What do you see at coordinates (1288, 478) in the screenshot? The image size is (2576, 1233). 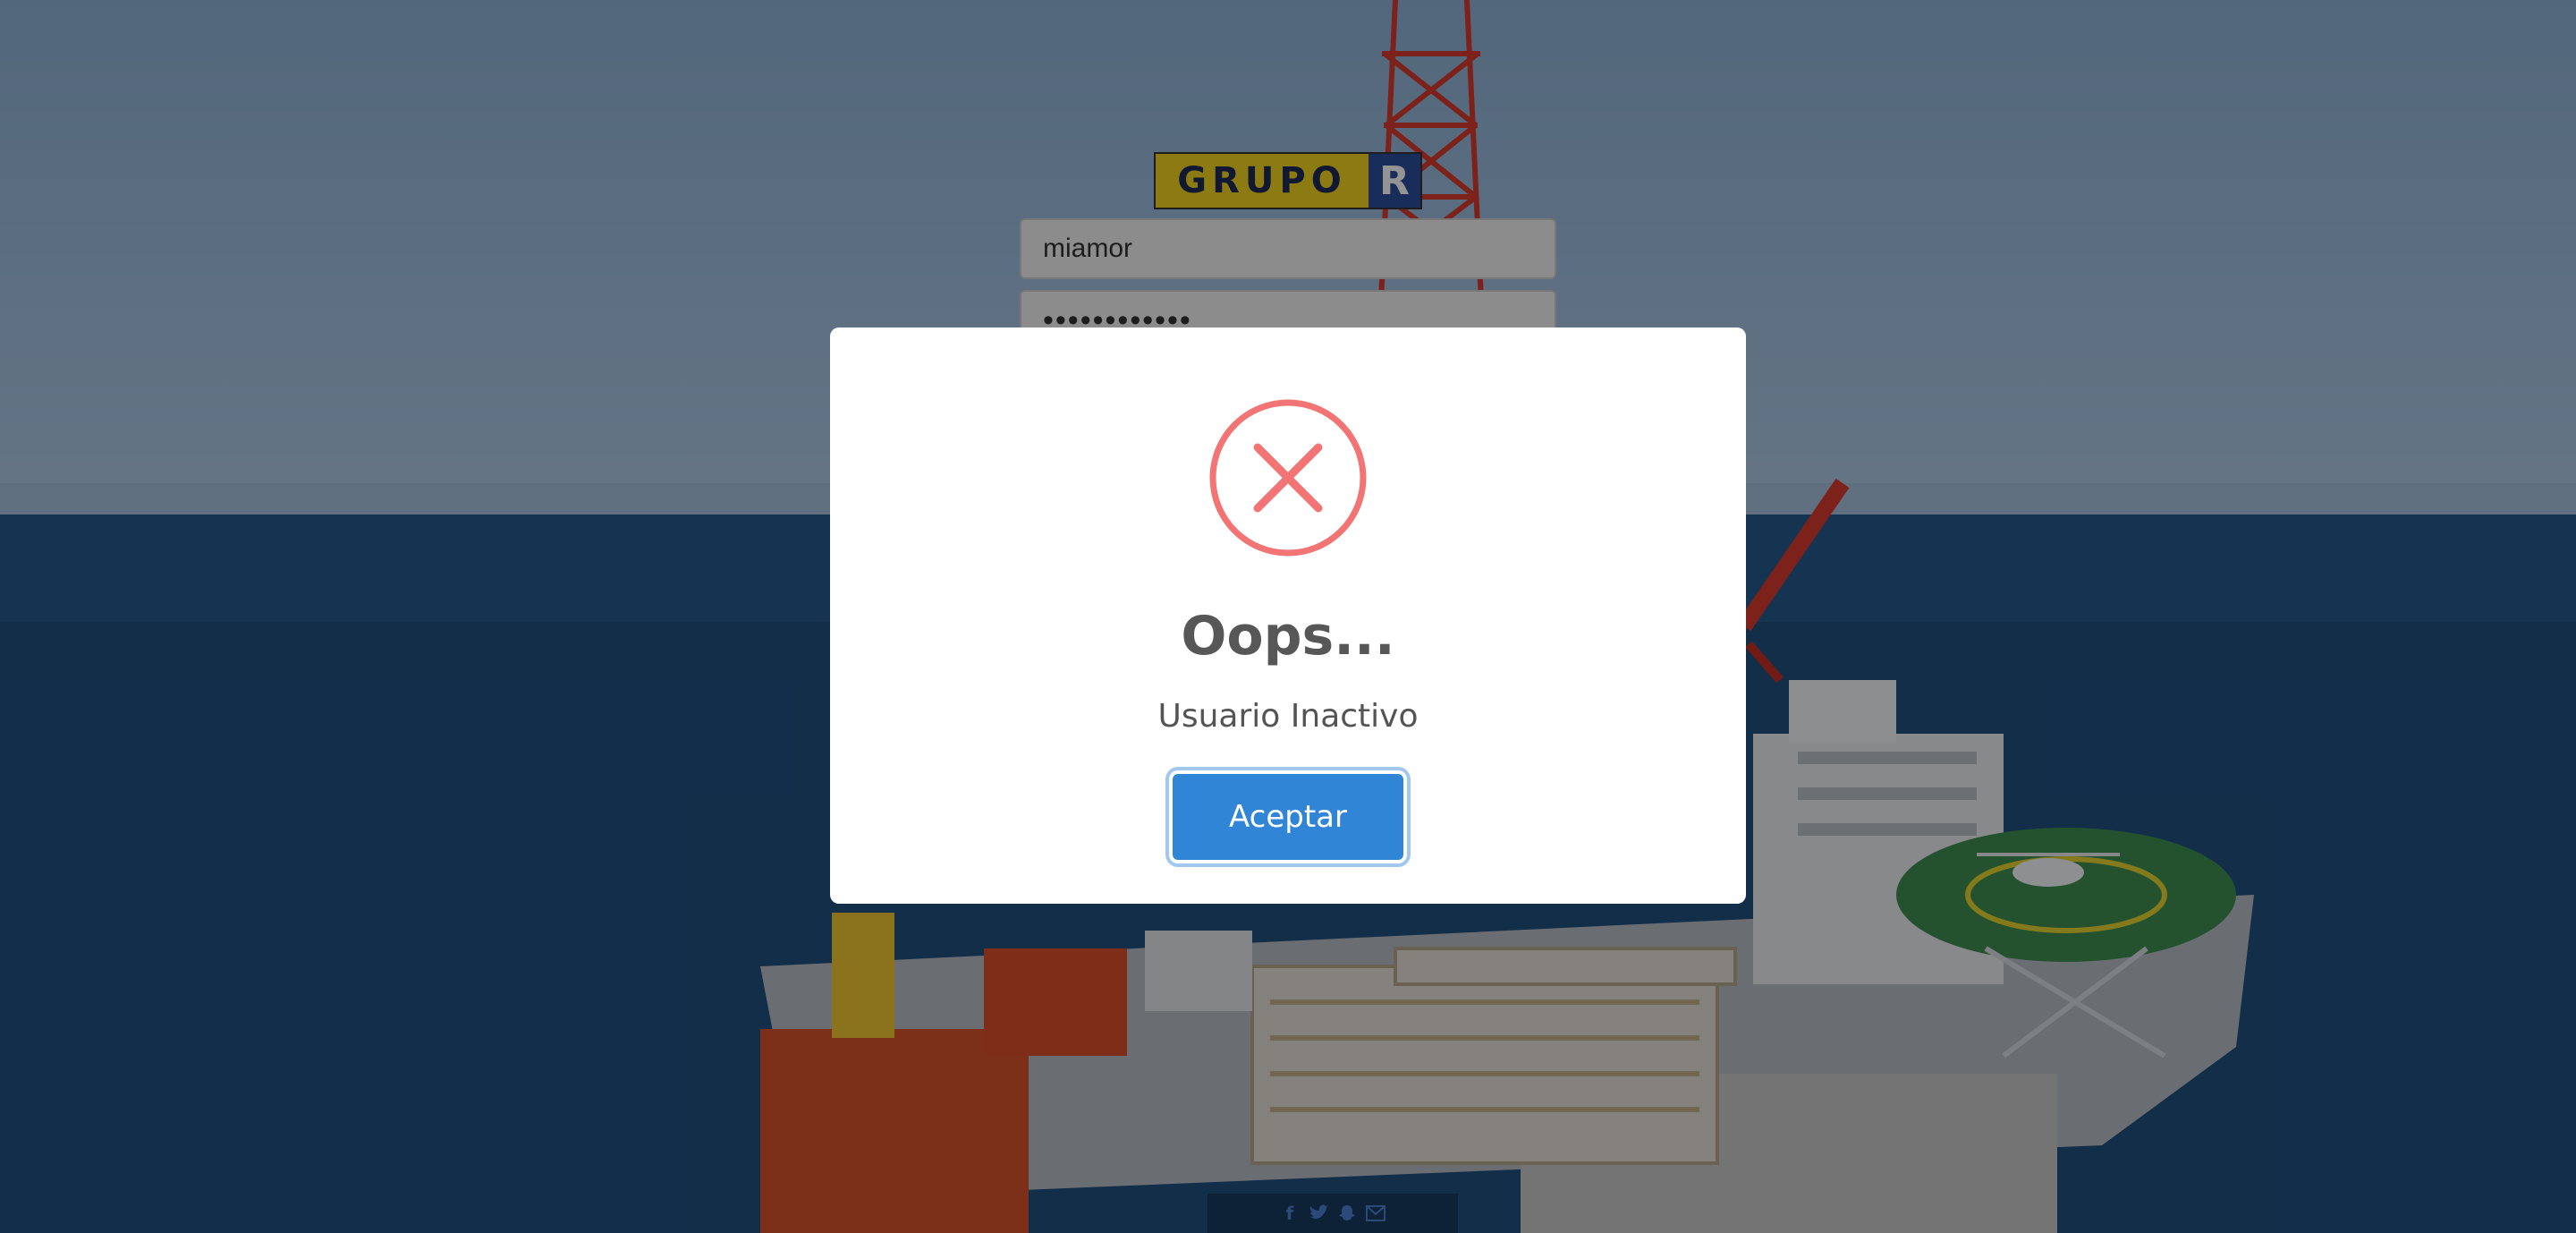 I see `error-x-icon` at bounding box center [1288, 478].